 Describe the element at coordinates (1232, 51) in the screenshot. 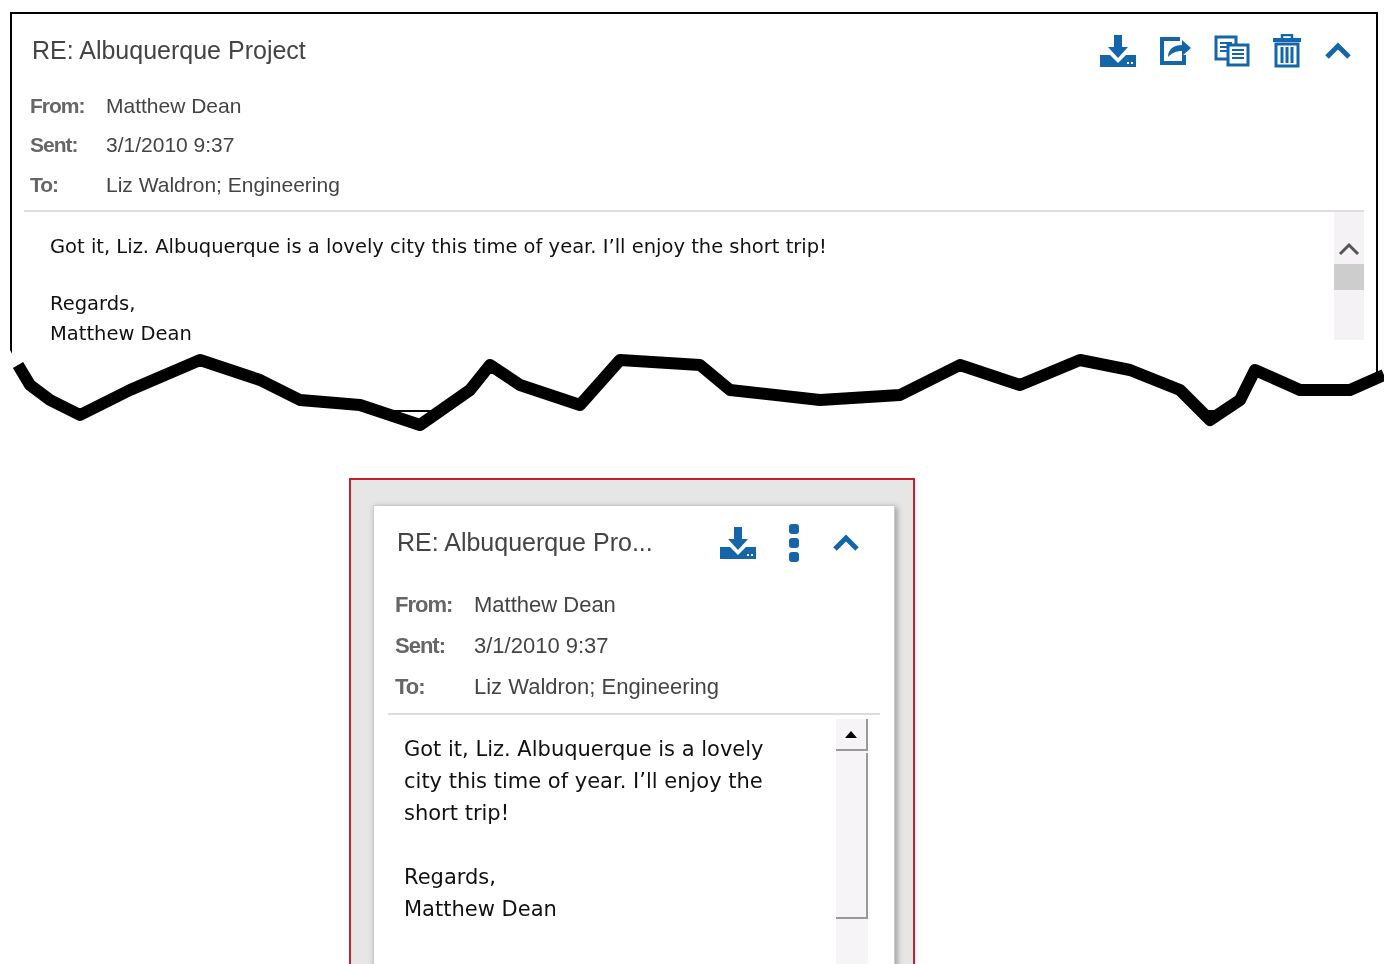

I see `documents-icon` at that location.